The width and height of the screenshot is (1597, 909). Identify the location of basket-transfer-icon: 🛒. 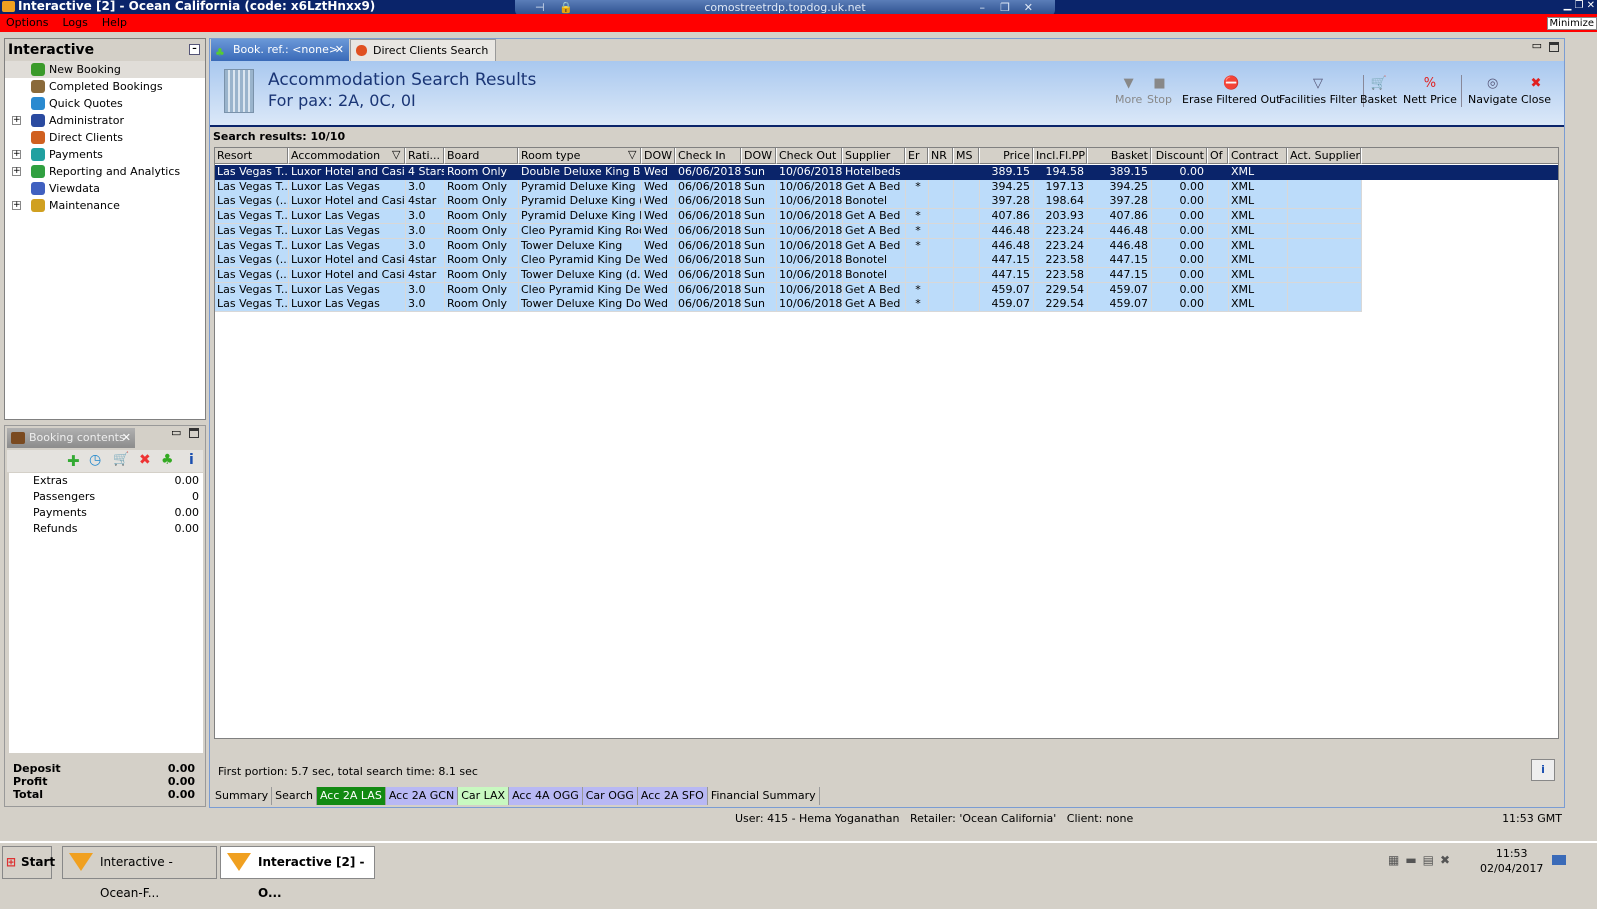
(121, 459).